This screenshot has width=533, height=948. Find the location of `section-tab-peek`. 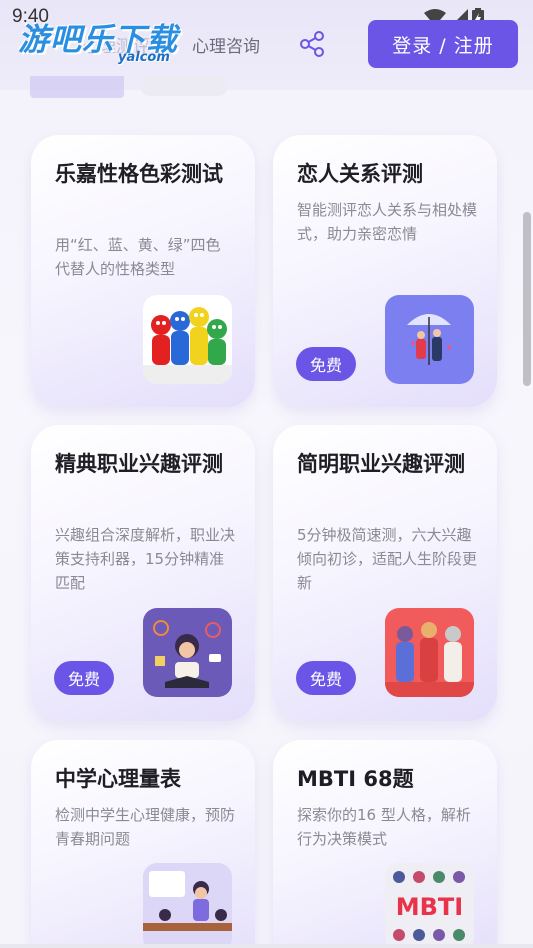

section-tab-peek is located at coordinates (184, 86).